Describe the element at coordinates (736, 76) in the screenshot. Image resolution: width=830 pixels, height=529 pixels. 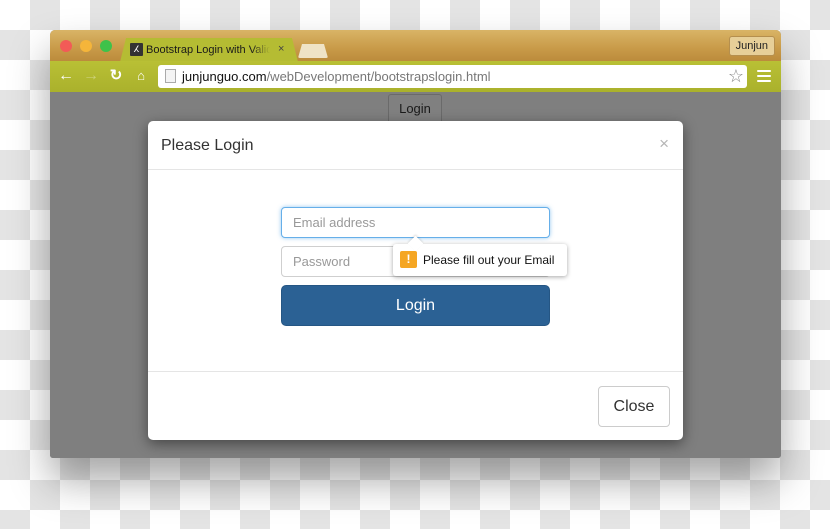
I see `bookmark-star-icon: ☆` at that location.